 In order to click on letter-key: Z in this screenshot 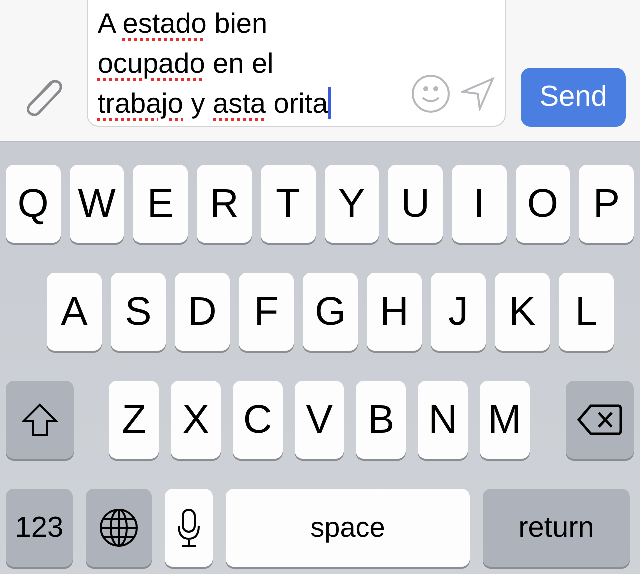, I will do `click(134, 420)`.